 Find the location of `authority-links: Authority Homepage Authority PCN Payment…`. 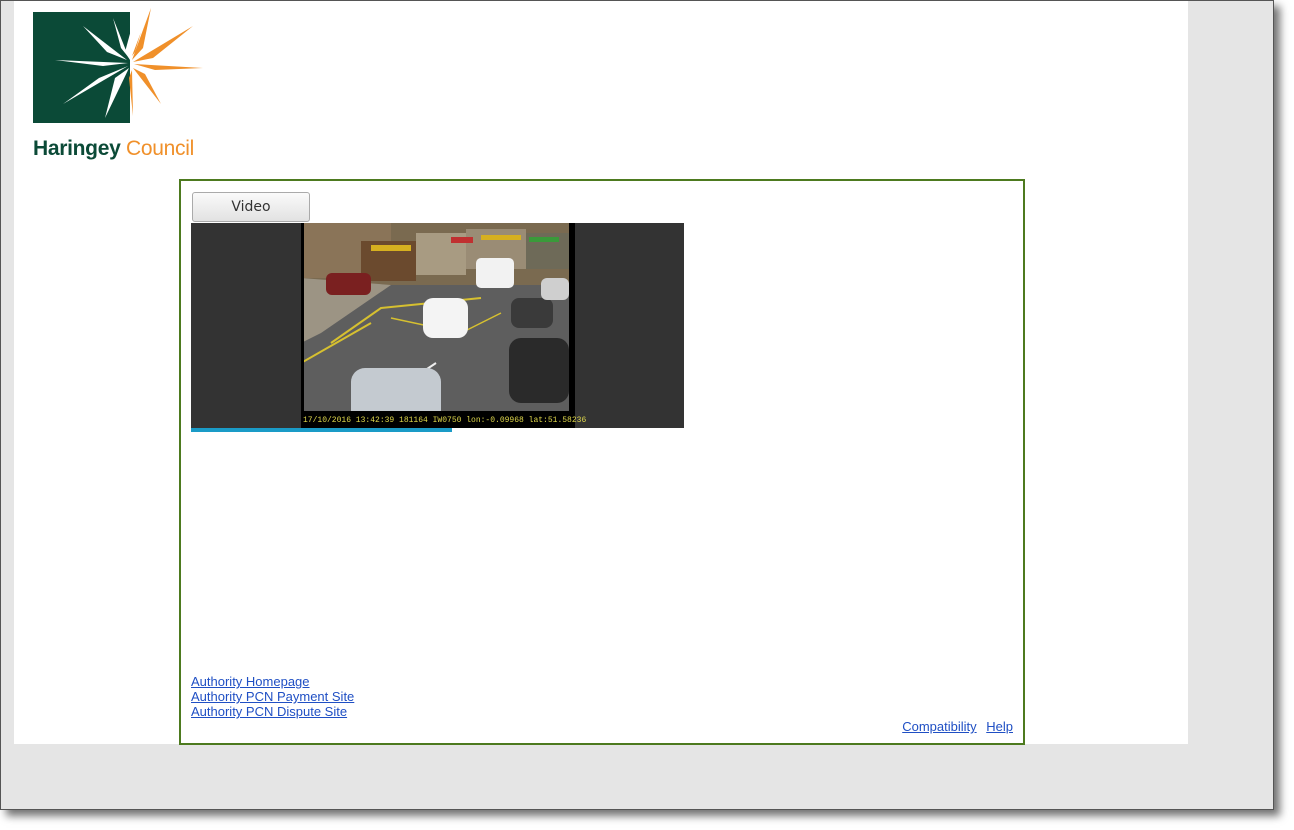

authority-links: Authority Homepage Authority PCN Payment… is located at coordinates (272, 696).